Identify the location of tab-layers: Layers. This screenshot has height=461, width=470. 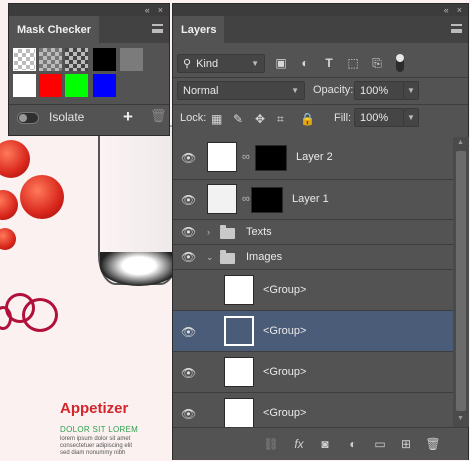
(199, 29).